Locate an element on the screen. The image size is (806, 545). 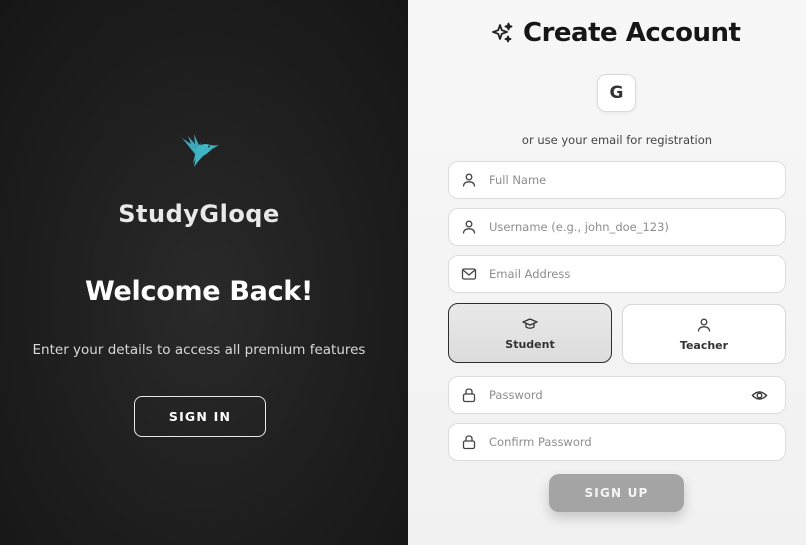
sparkles-icon is located at coordinates (502, 32).